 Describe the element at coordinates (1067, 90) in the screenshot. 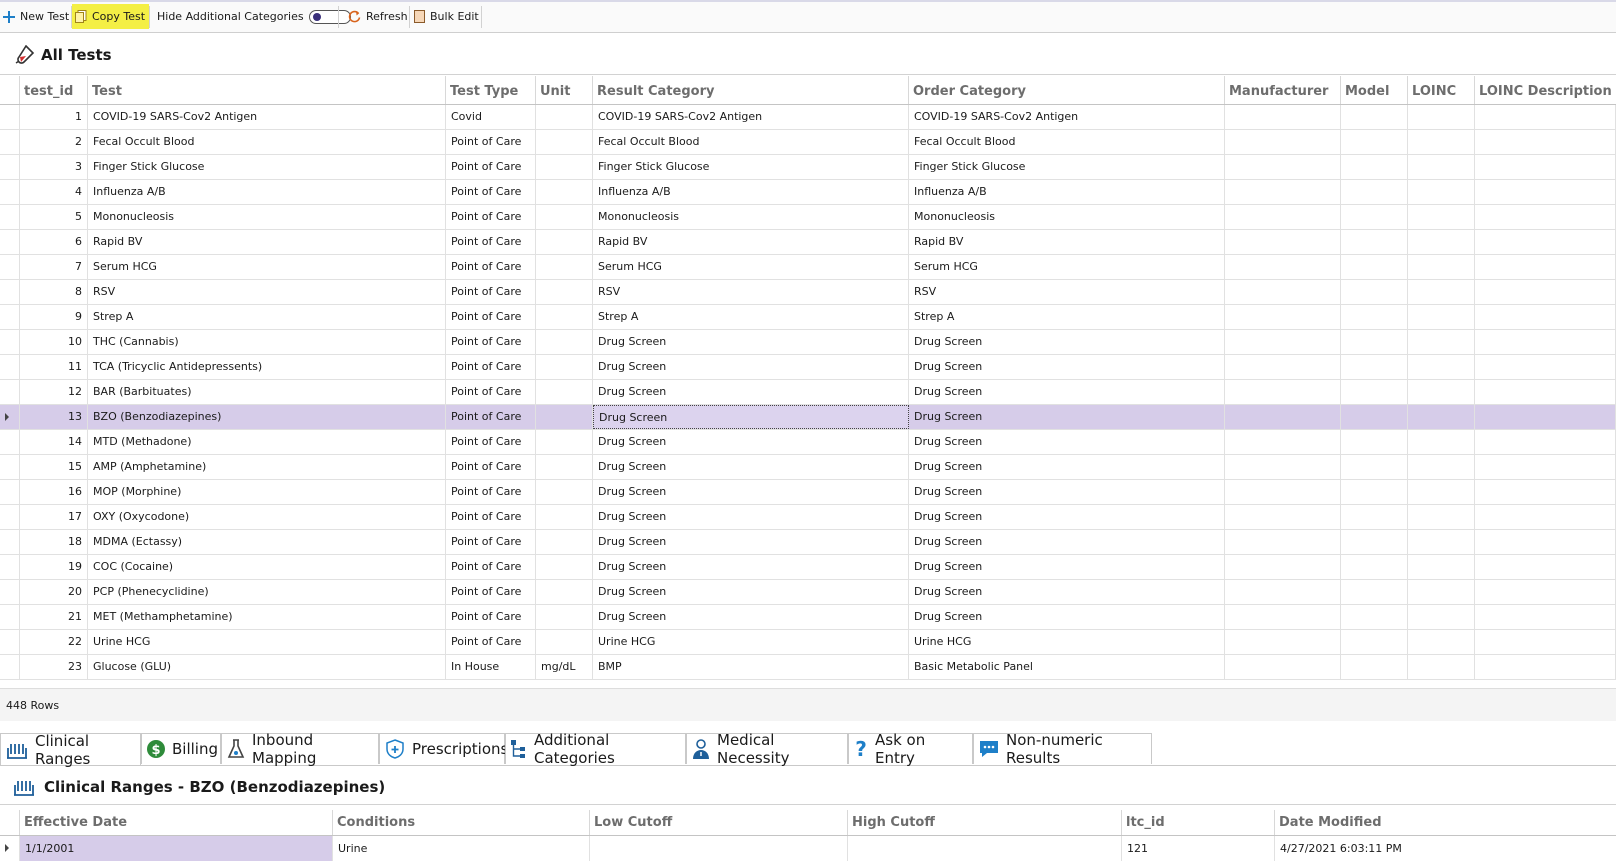

I see `col-order-category: Order Category` at that location.